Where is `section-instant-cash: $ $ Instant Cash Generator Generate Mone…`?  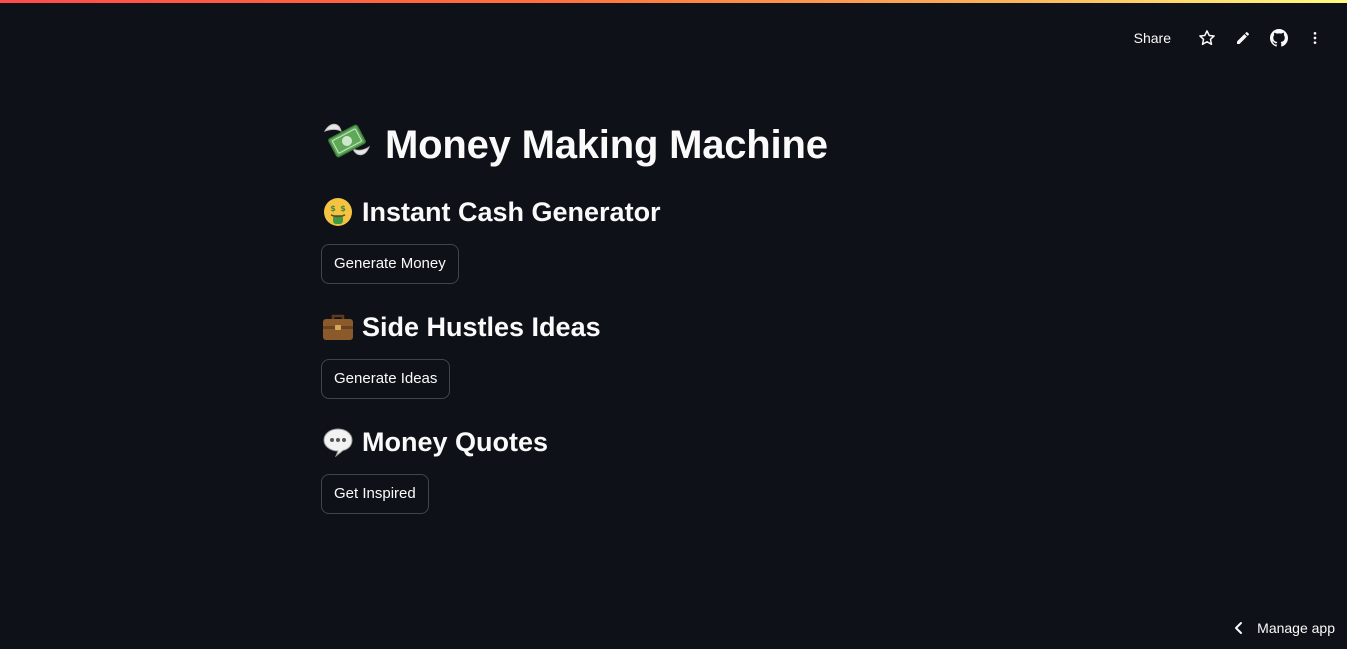 section-instant-cash: $ $ Instant Cash Generator Generate Mone… is located at coordinates (673, 239).